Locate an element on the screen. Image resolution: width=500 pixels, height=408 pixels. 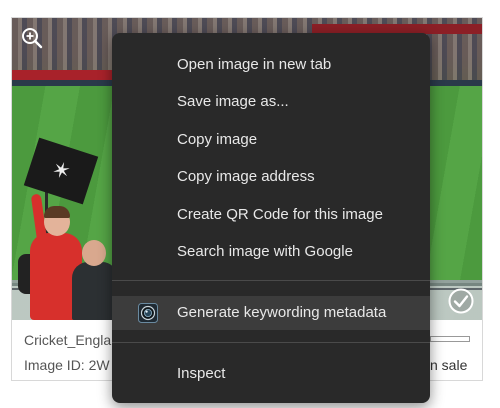
sale-label: n sale is located at coordinates (449, 365).